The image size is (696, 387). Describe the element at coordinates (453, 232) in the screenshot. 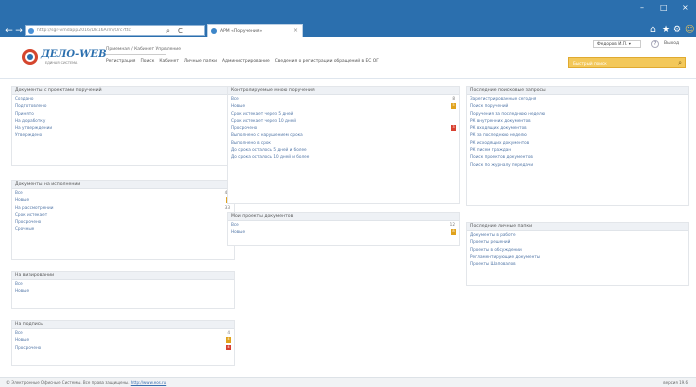

I see `count-badge: 8` at that location.